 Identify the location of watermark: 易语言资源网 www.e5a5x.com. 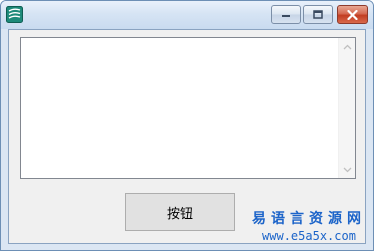
(309, 229).